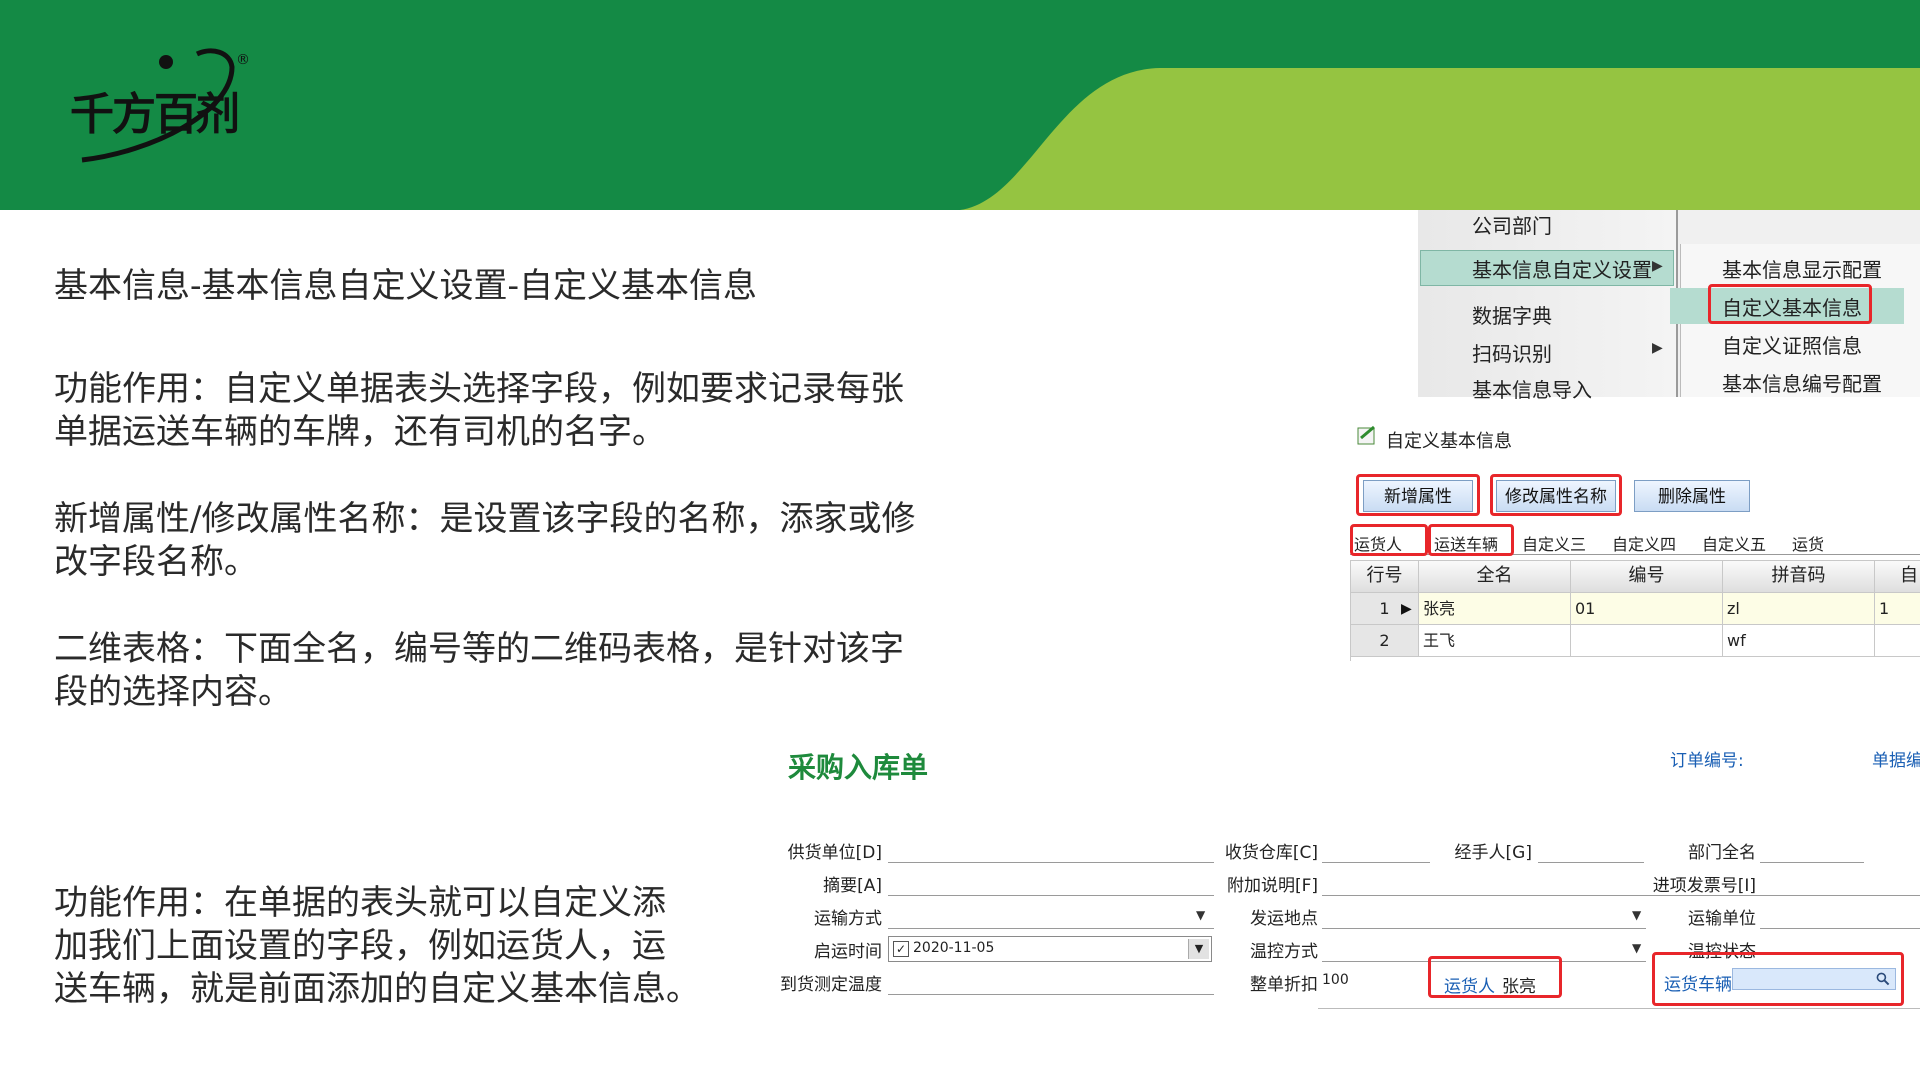 This screenshot has width=1920, height=1080. I want to click on ship-from-select, so click(1484, 928).